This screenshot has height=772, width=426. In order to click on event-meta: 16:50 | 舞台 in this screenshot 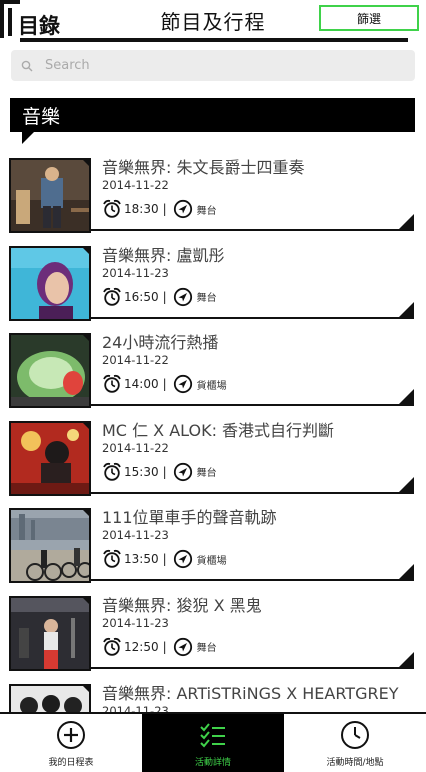, I will do `click(159, 297)`.